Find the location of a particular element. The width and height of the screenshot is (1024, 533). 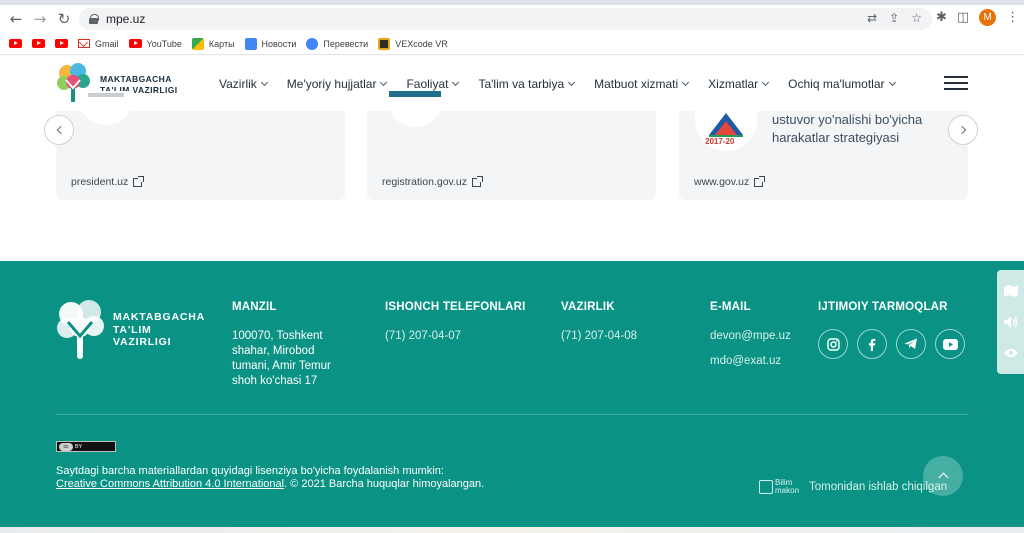

hotline-title: ISHONCH TELEFONLARI is located at coordinates (455, 307).